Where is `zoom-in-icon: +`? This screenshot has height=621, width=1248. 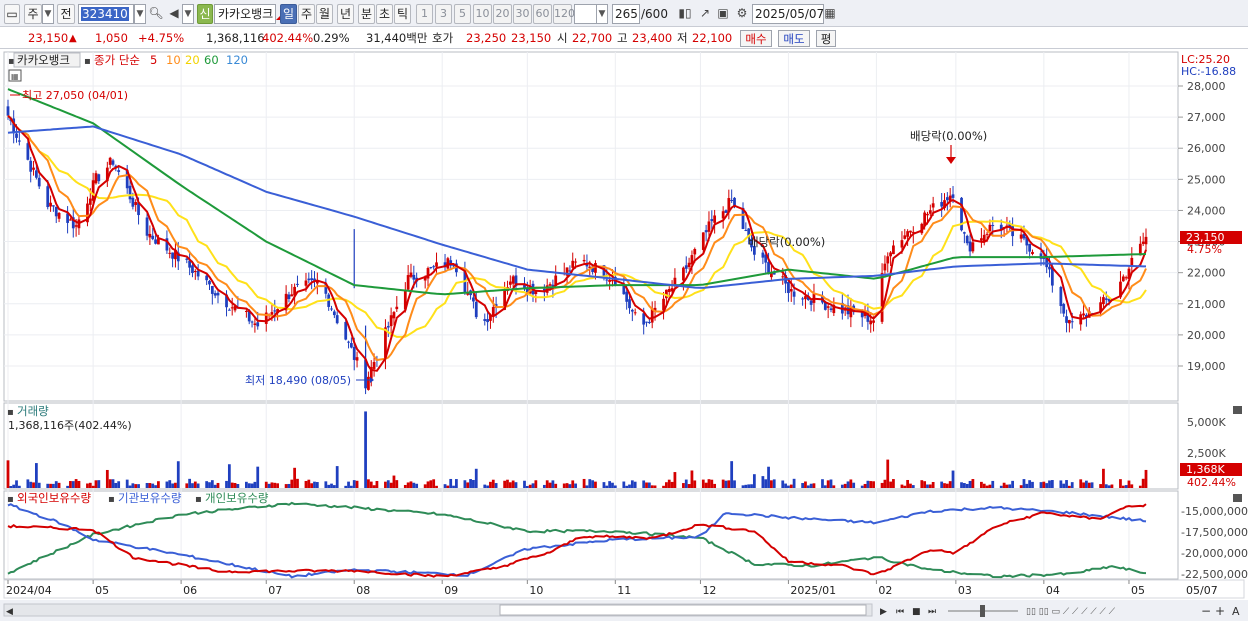 zoom-in-icon: + is located at coordinates (1220, 611).